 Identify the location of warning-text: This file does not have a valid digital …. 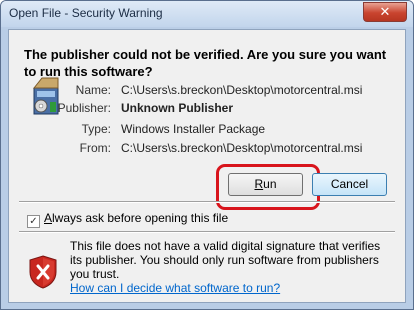
(225, 260).